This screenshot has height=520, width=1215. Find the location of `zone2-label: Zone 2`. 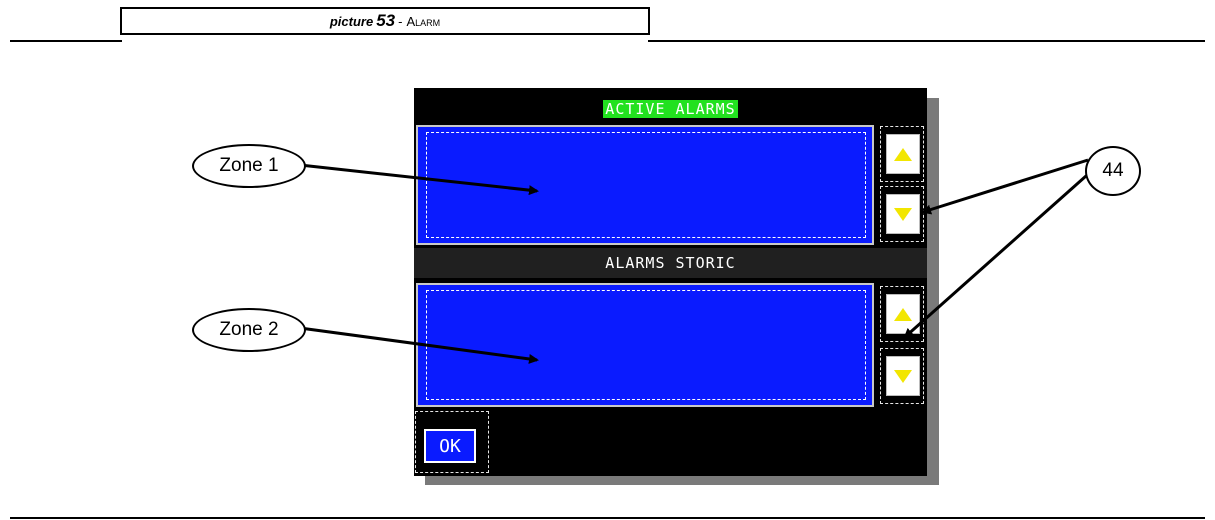

zone2-label: Zone 2 is located at coordinates (249, 329).